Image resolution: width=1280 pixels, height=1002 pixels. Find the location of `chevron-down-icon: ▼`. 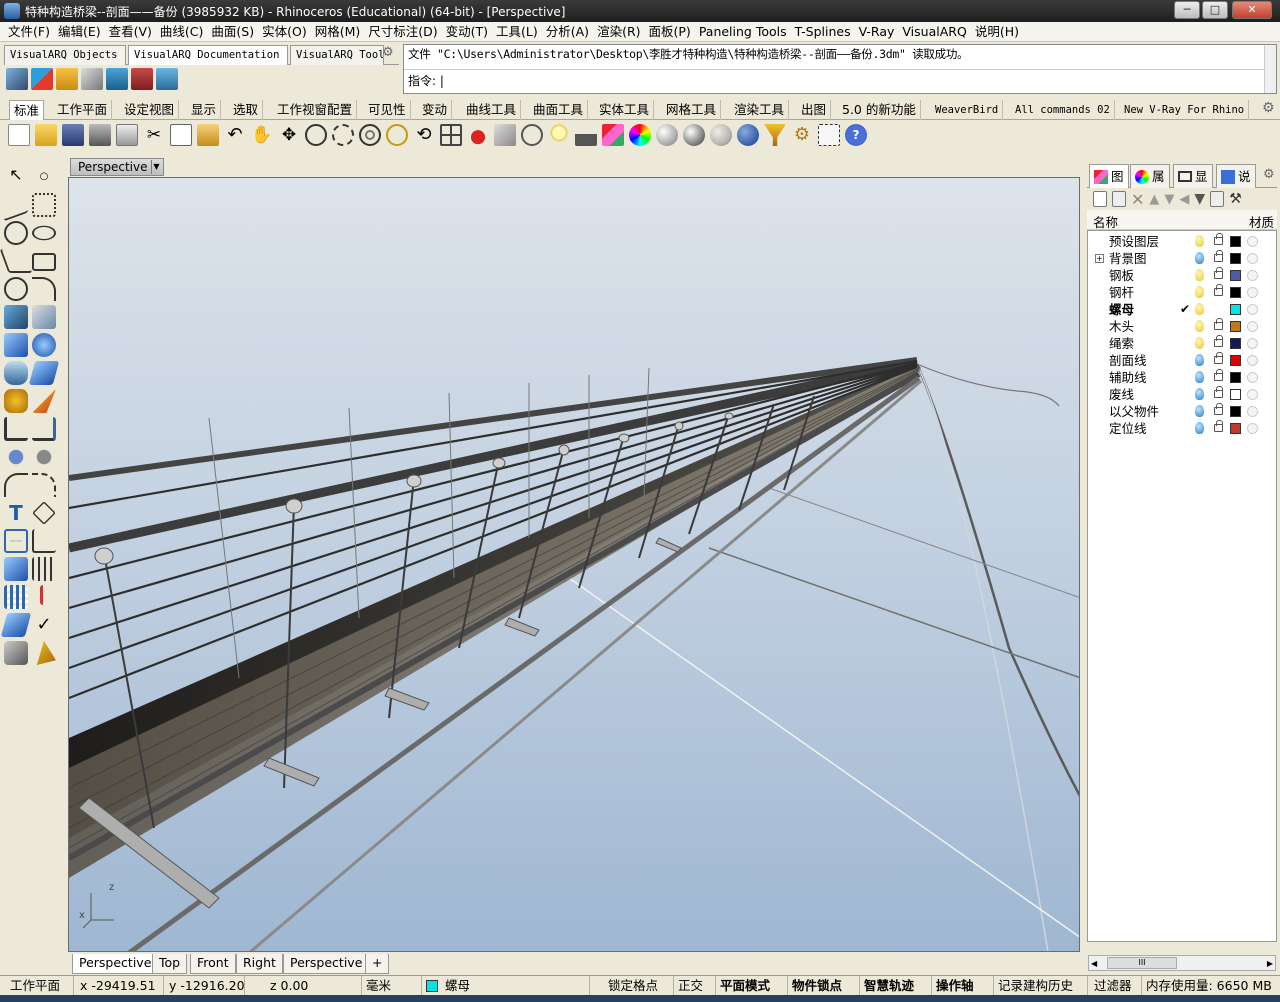

chevron-down-icon: ▼ is located at coordinates (156, 167).